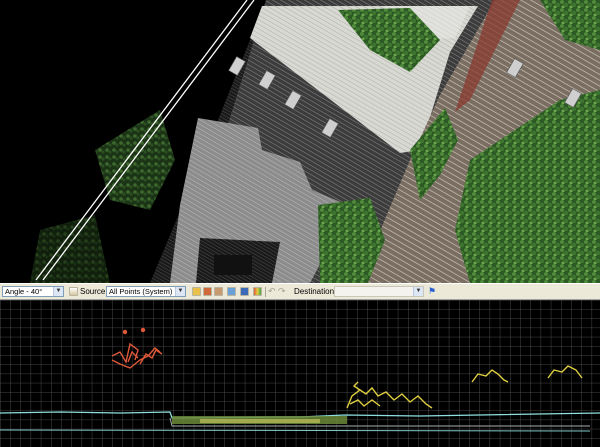 This screenshot has width=600, height=447. Describe the element at coordinates (207, 291) in the screenshot. I see `invert-selection-icon` at that location.